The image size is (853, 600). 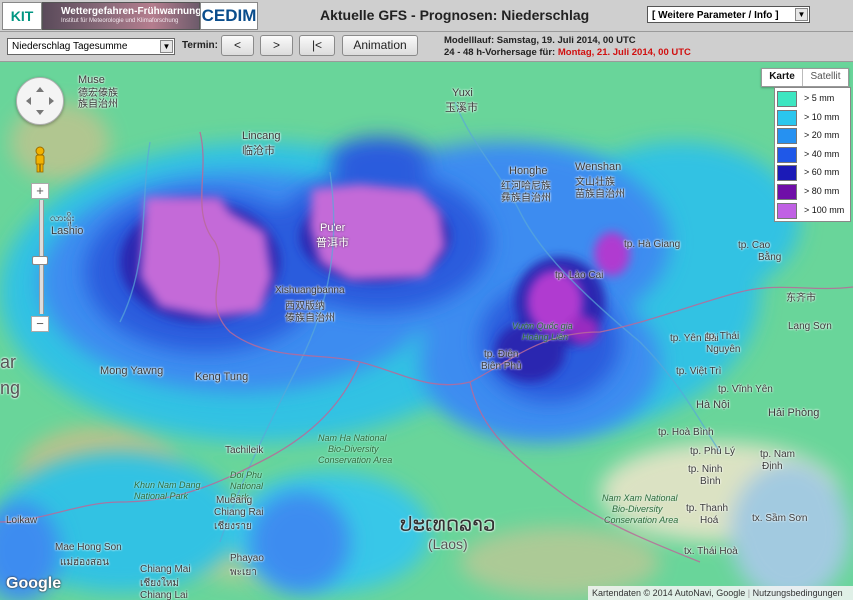 I want to click on terms-link: Nutzungsbedingungen, so click(x=798, y=593).